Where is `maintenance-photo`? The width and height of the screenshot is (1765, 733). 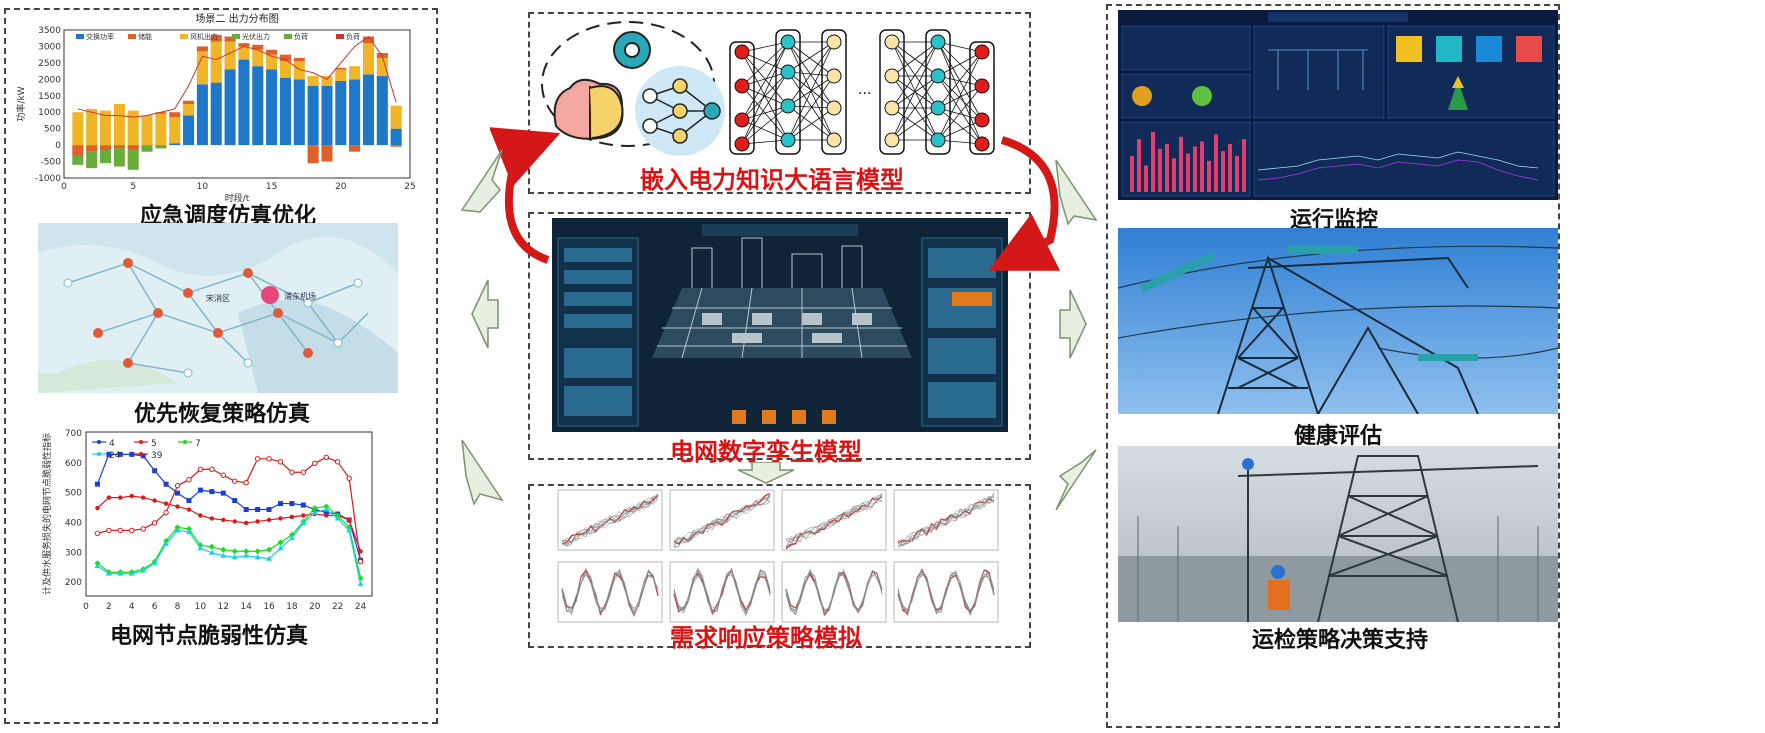
maintenance-photo is located at coordinates (1338, 534).